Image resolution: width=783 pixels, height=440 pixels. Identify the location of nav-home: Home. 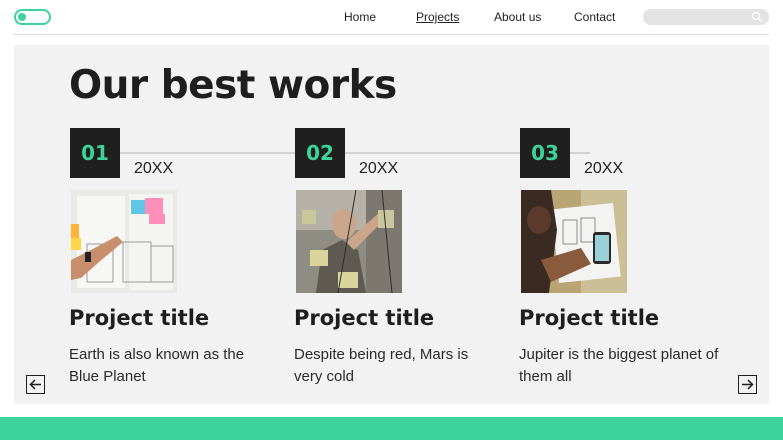
(360, 17).